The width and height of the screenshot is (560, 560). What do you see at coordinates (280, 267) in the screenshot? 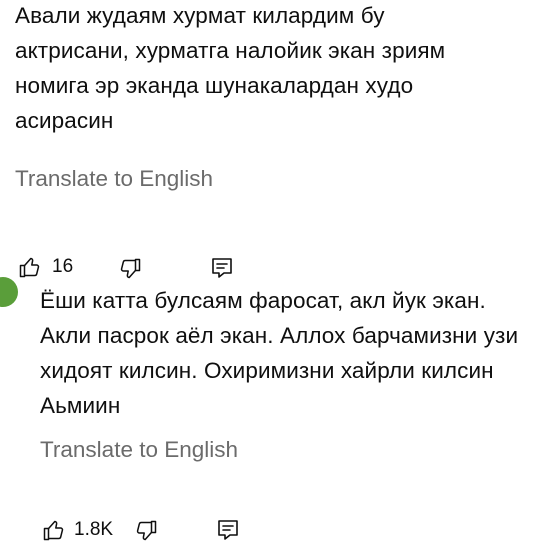
I see `comment-action-bar: 16` at bounding box center [280, 267].